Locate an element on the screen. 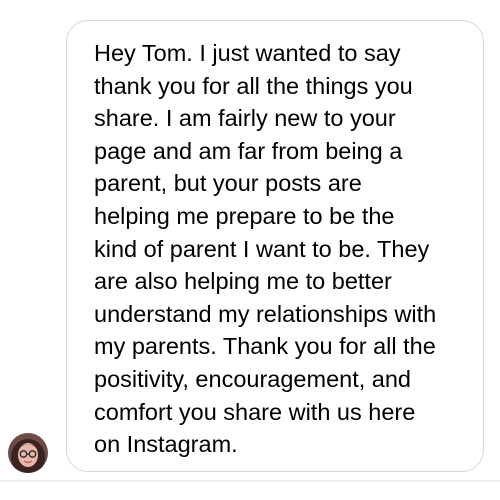 This screenshot has width=500, height=500. message-line: on Instagram. is located at coordinates (166, 444).